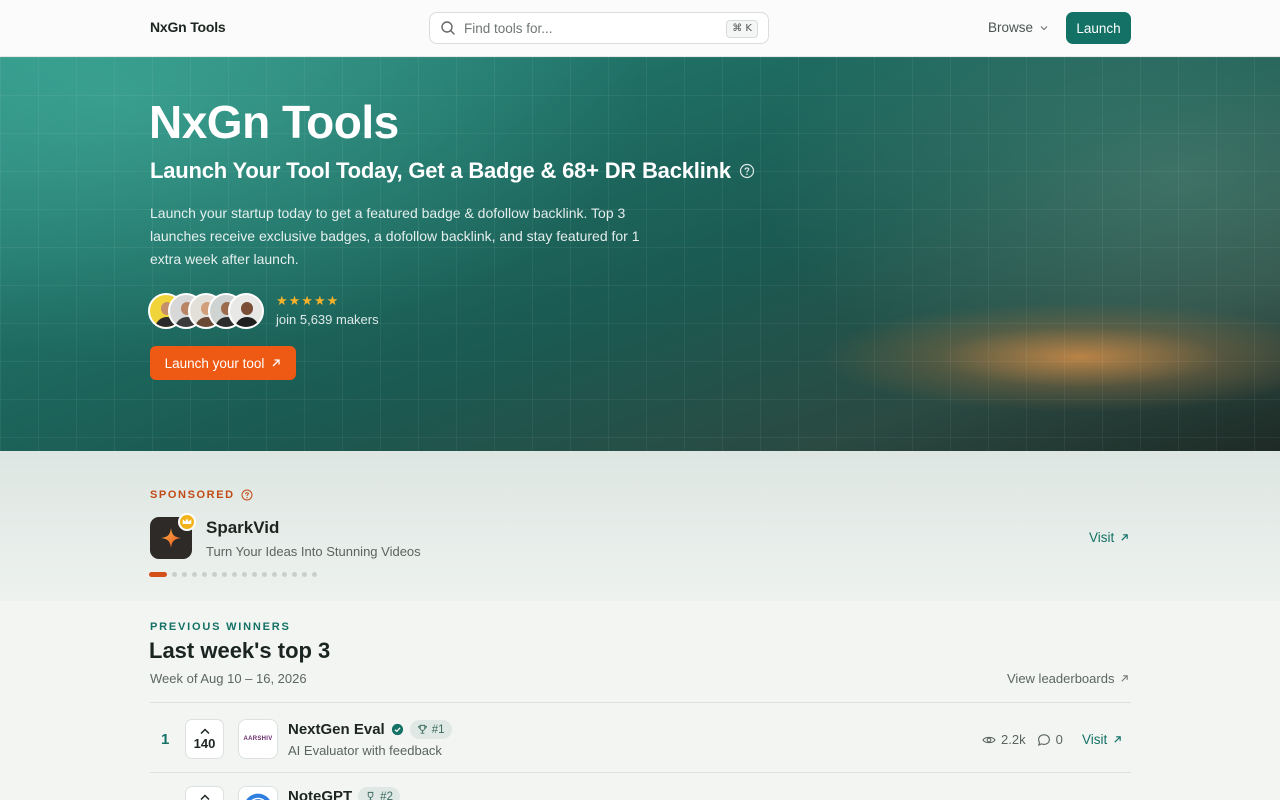 Image resolution: width=1280 pixels, height=800 pixels. What do you see at coordinates (448, 28) in the screenshot?
I see `search-icon` at bounding box center [448, 28].